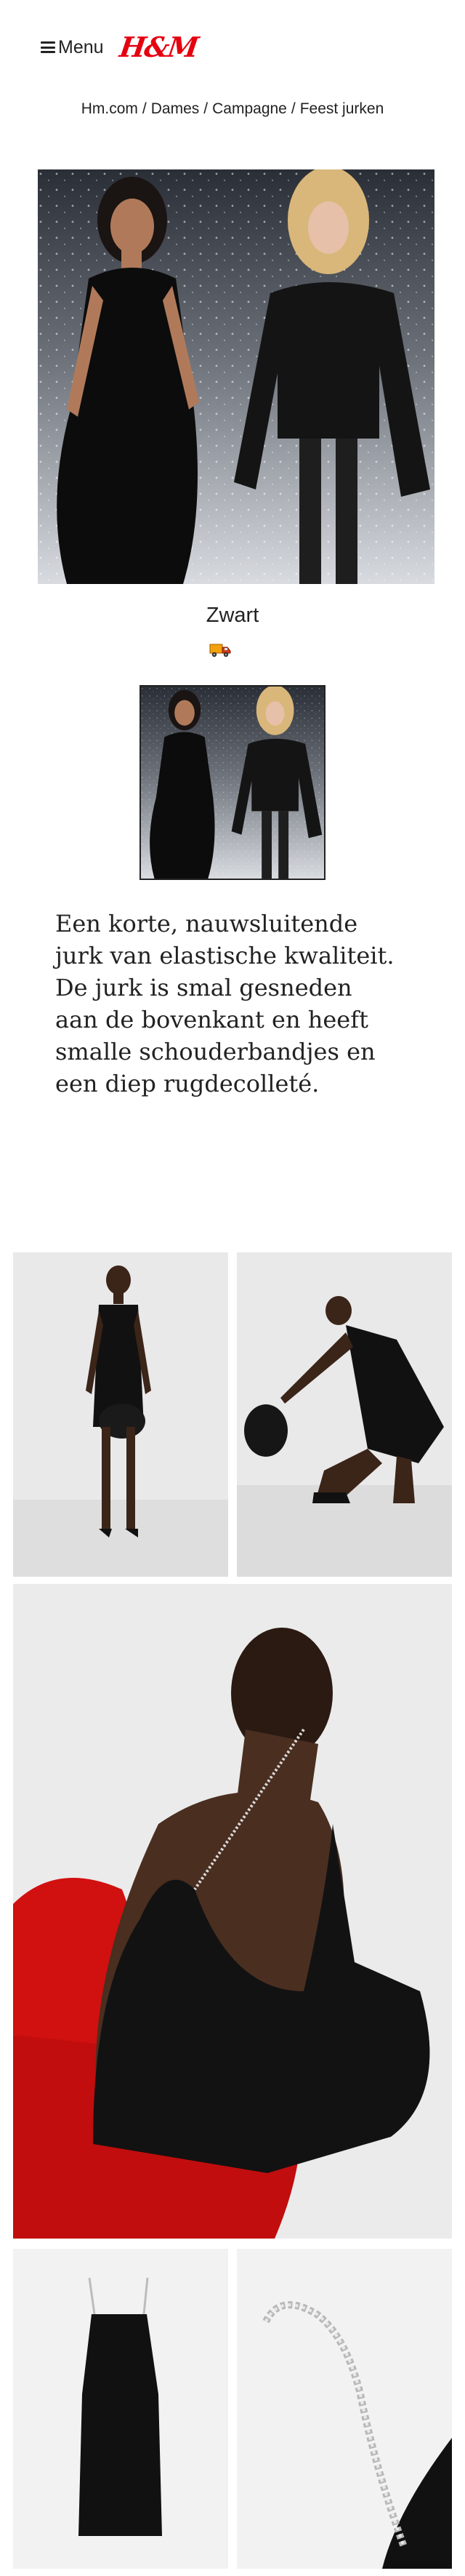 The height and width of the screenshot is (2576, 465). Describe the element at coordinates (233, 782) in the screenshot. I see `product-thumbnail` at that location.